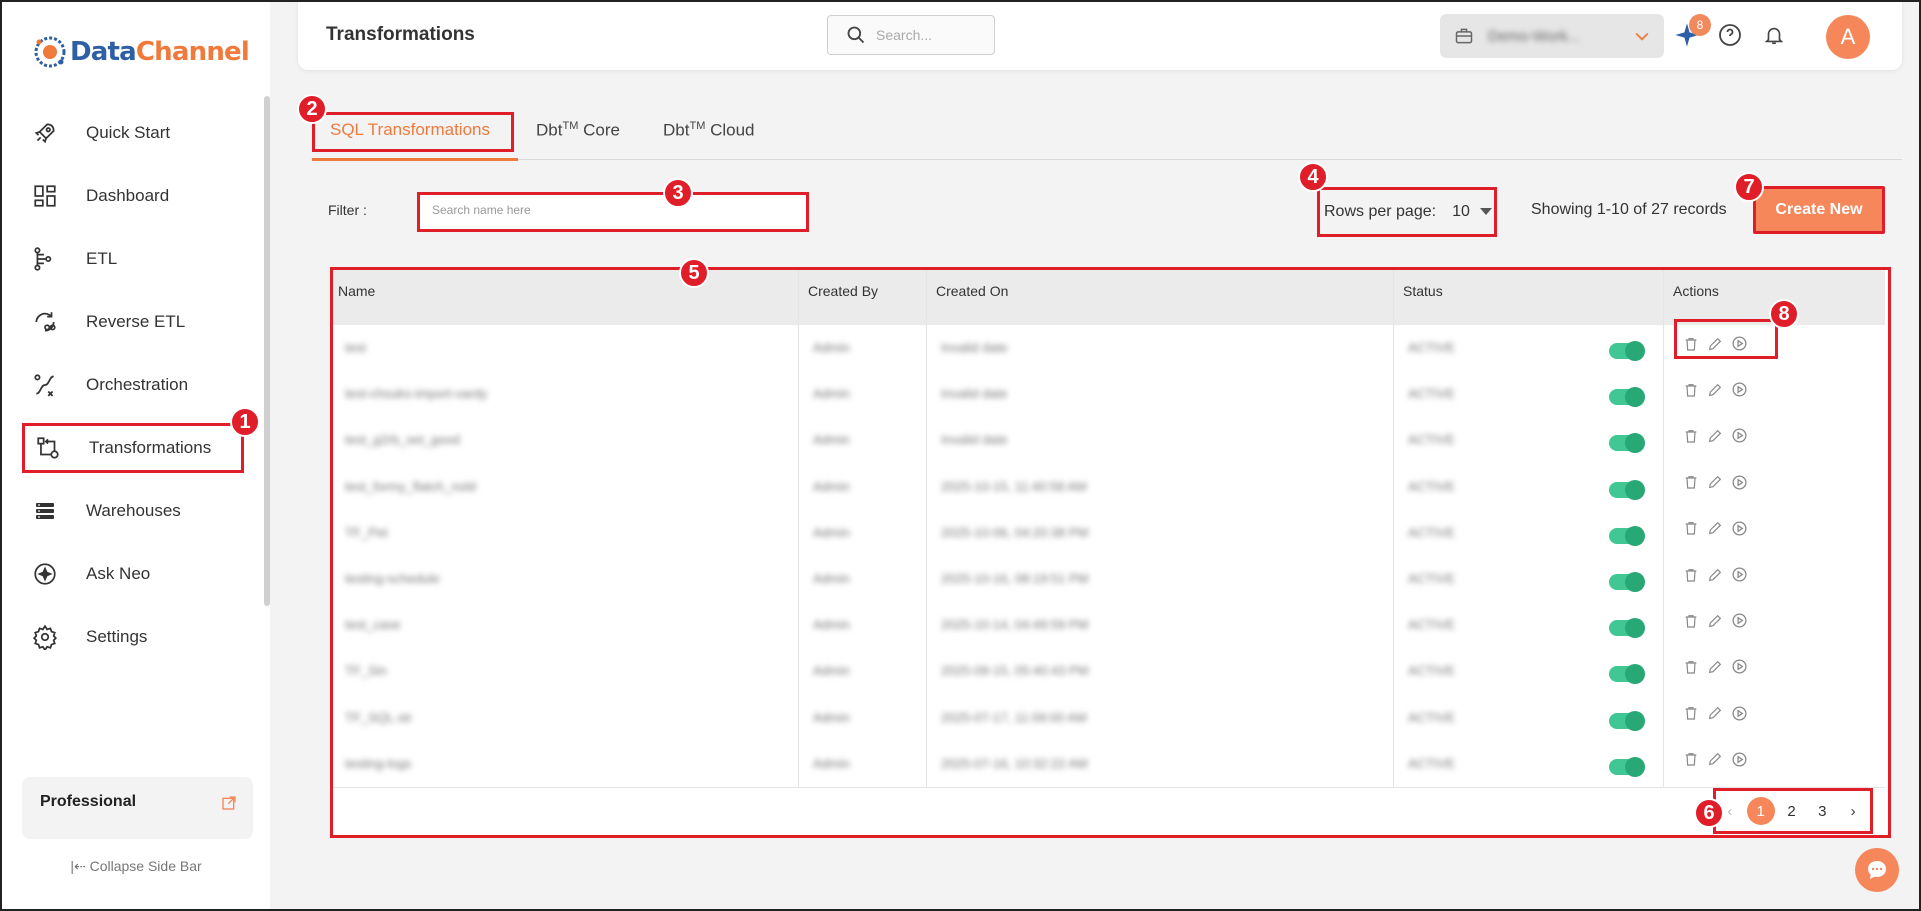 Image resolution: width=1921 pixels, height=911 pixels. Describe the element at coordinates (578, 130) in the screenshot. I see `tab-dbt-core: DbtTM Core` at that location.